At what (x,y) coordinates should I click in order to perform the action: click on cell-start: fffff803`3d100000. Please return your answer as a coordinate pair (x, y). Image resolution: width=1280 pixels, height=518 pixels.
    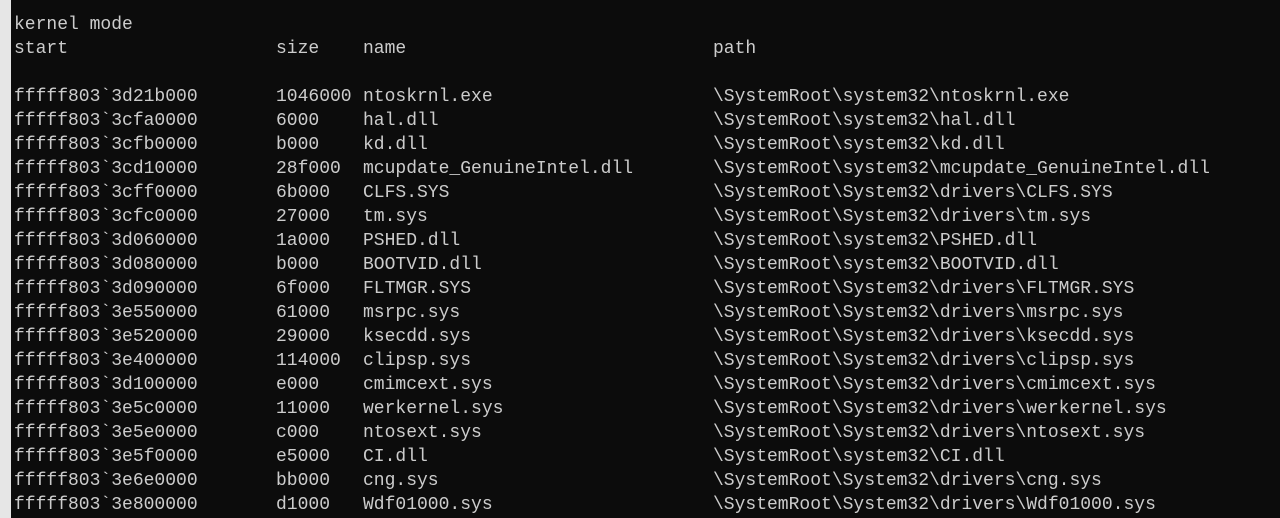
    Looking at the image, I should click on (106, 385).